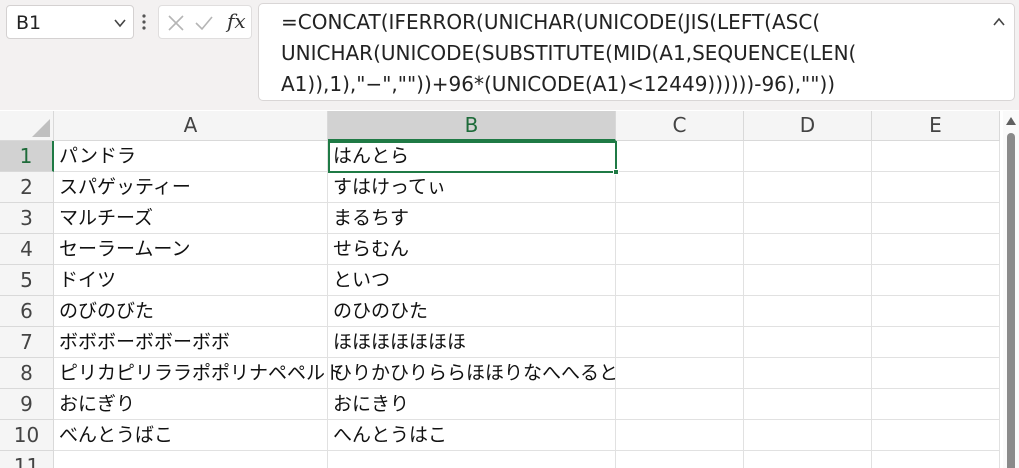 The image size is (1019, 468). What do you see at coordinates (27, 373) in the screenshot?
I see `row-header: 8` at bounding box center [27, 373].